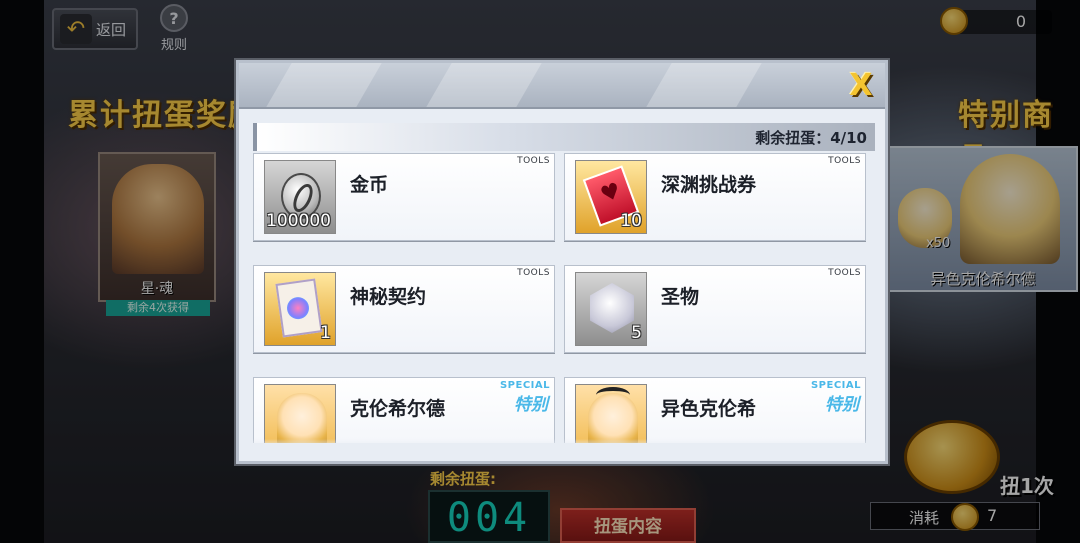  Describe the element at coordinates (369, 185) in the screenshot. I see `item-name: 金币` at that location.